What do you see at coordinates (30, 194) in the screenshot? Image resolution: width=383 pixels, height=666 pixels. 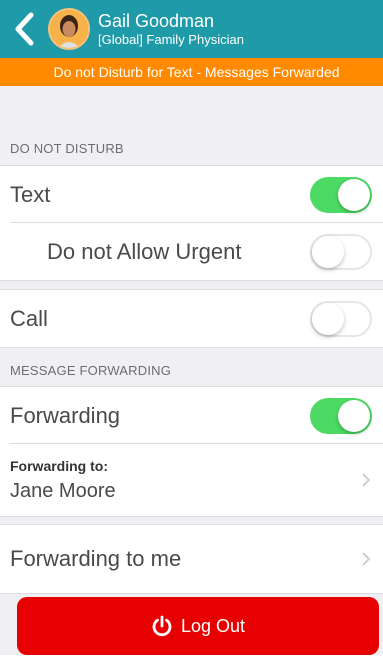 I see `text-label: Text` at bounding box center [30, 194].